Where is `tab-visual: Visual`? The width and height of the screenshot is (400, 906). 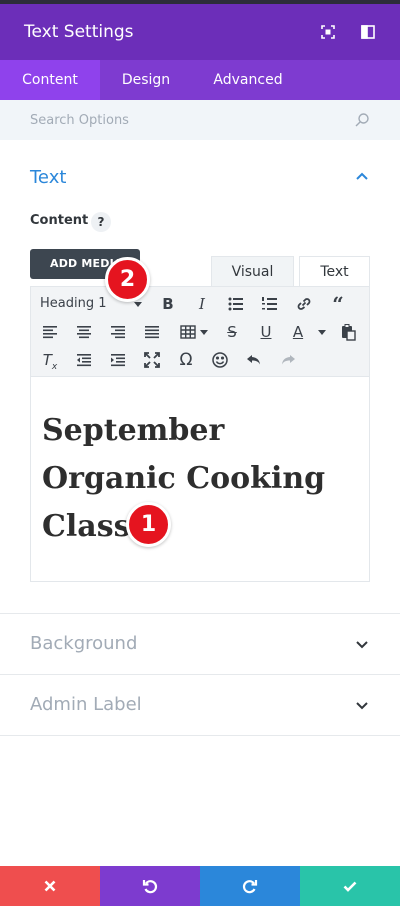
tab-visual: Visual is located at coordinates (252, 271).